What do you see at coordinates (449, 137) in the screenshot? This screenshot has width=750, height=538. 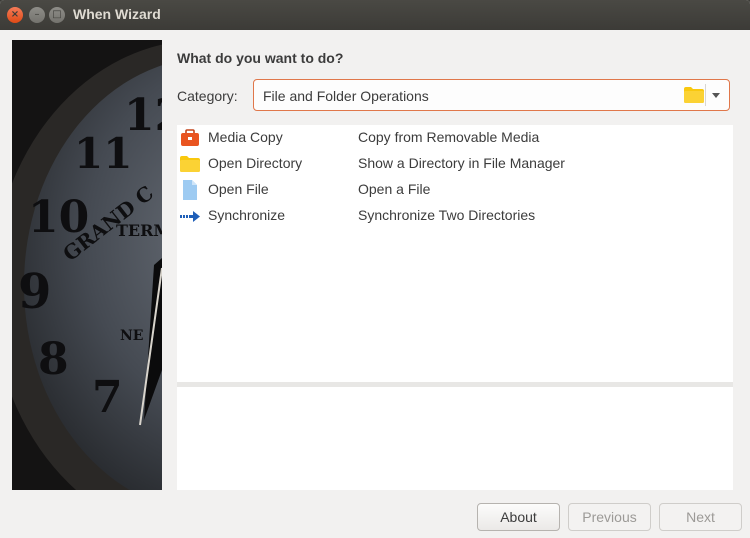 I see `task-description: Copy from Removable Media` at bounding box center [449, 137].